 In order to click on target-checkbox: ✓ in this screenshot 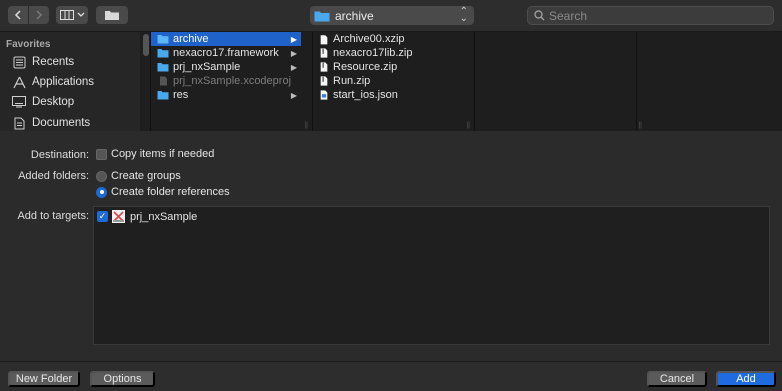, I will do `click(102, 216)`.